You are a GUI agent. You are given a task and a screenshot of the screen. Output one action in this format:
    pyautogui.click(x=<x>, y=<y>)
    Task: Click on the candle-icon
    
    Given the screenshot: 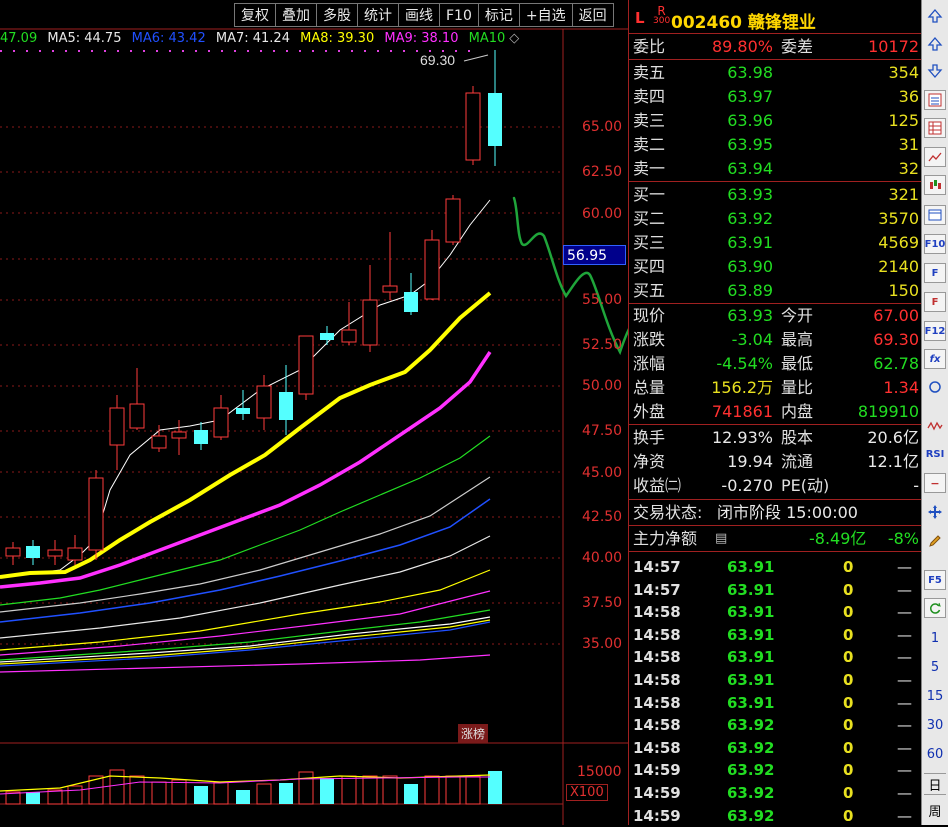 What is the action you would take?
    pyautogui.click(x=935, y=185)
    